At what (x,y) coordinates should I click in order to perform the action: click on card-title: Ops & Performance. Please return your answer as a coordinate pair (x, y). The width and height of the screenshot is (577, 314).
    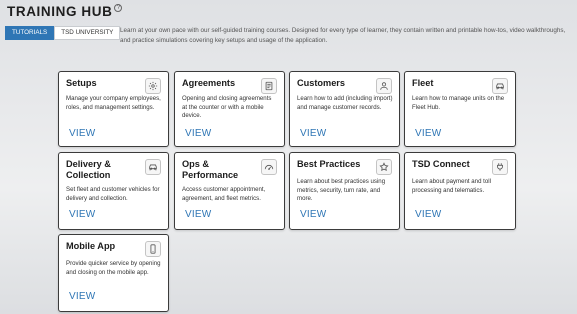
    Looking at the image, I should click on (210, 169).